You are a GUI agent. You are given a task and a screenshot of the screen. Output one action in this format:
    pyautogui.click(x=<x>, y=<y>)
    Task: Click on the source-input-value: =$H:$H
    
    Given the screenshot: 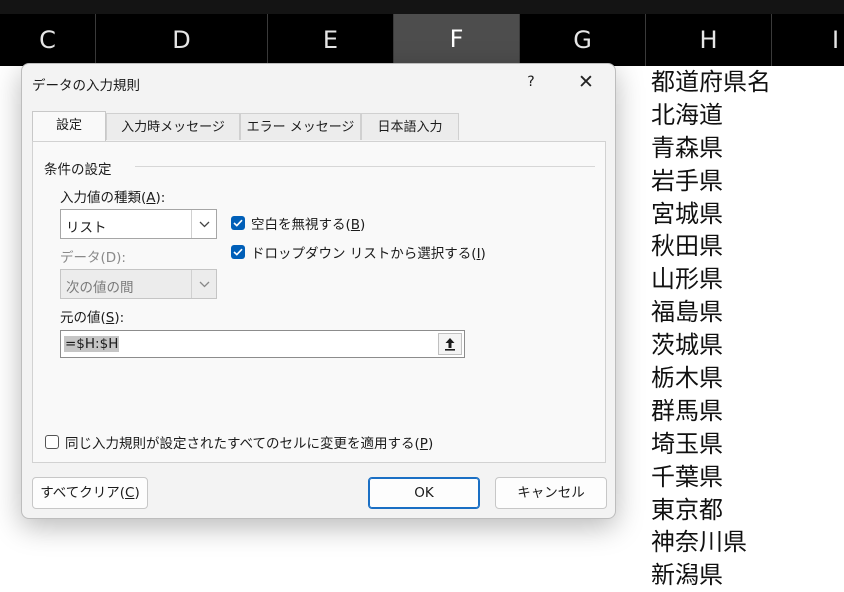 What is the action you would take?
    pyautogui.click(x=92, y=344)
    